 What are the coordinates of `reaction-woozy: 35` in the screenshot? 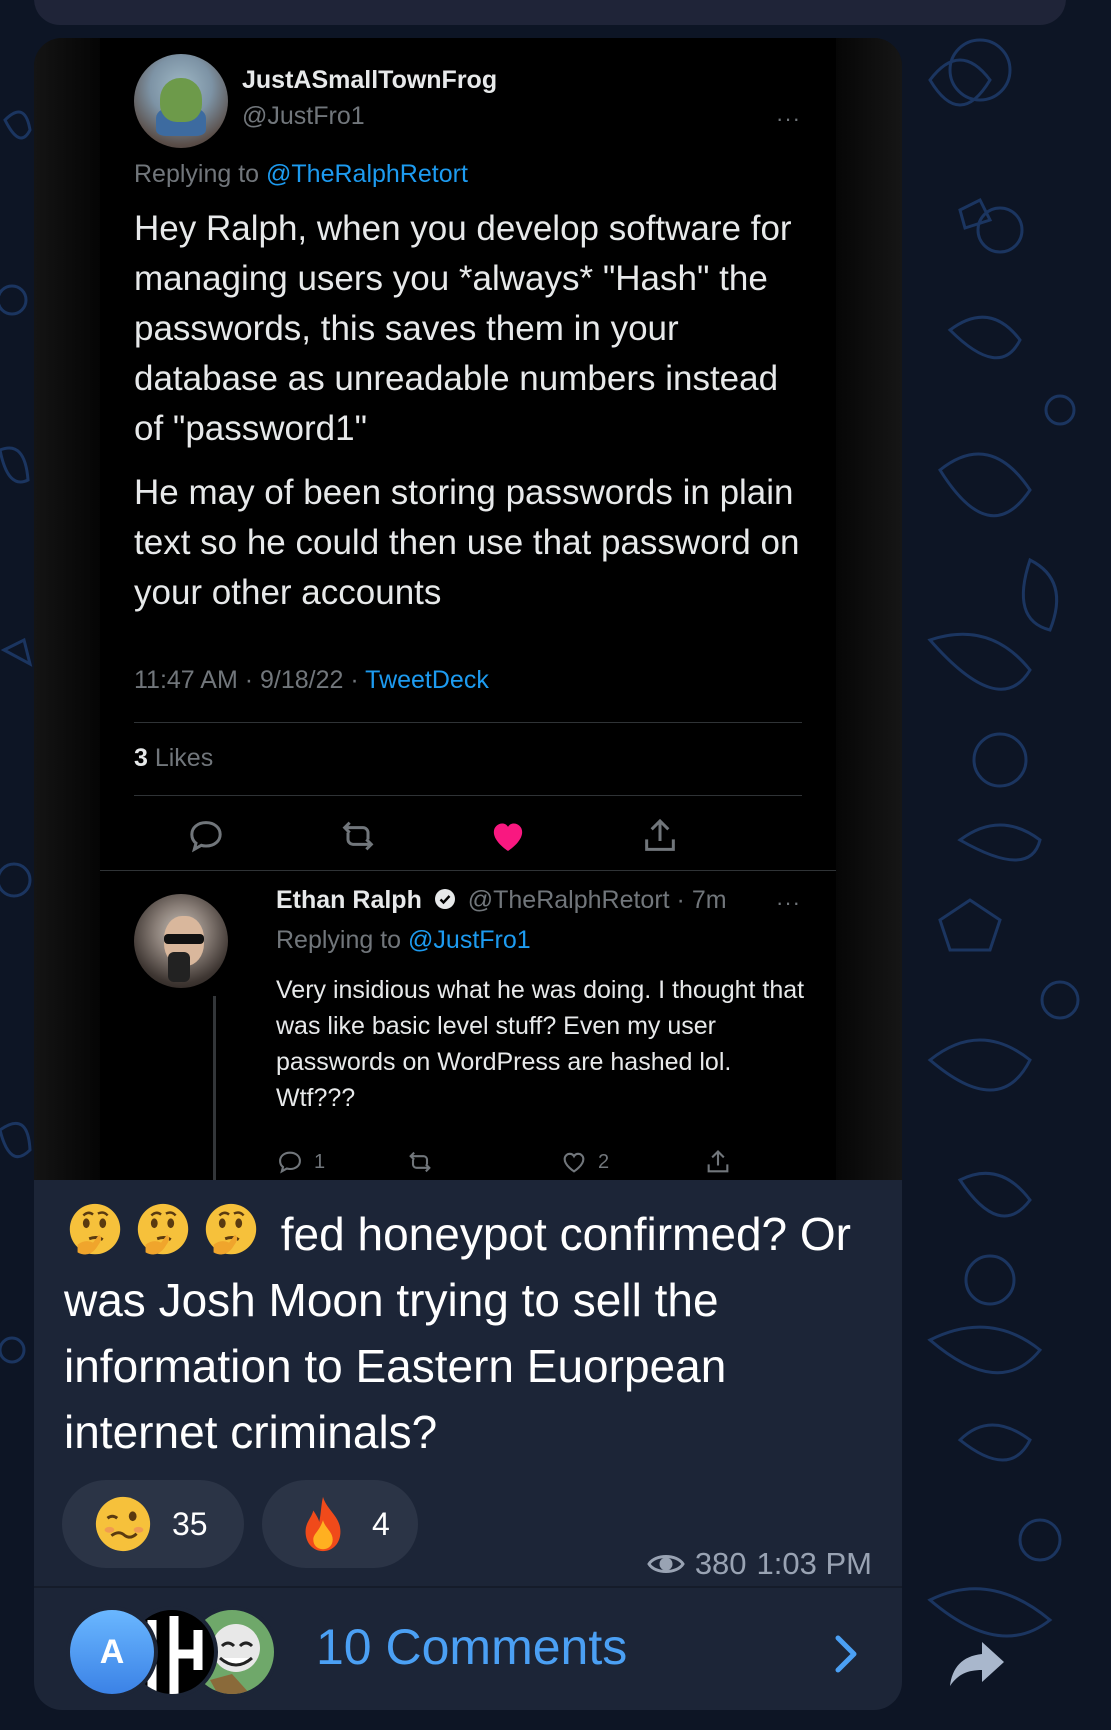 It's located at (153, 1524).